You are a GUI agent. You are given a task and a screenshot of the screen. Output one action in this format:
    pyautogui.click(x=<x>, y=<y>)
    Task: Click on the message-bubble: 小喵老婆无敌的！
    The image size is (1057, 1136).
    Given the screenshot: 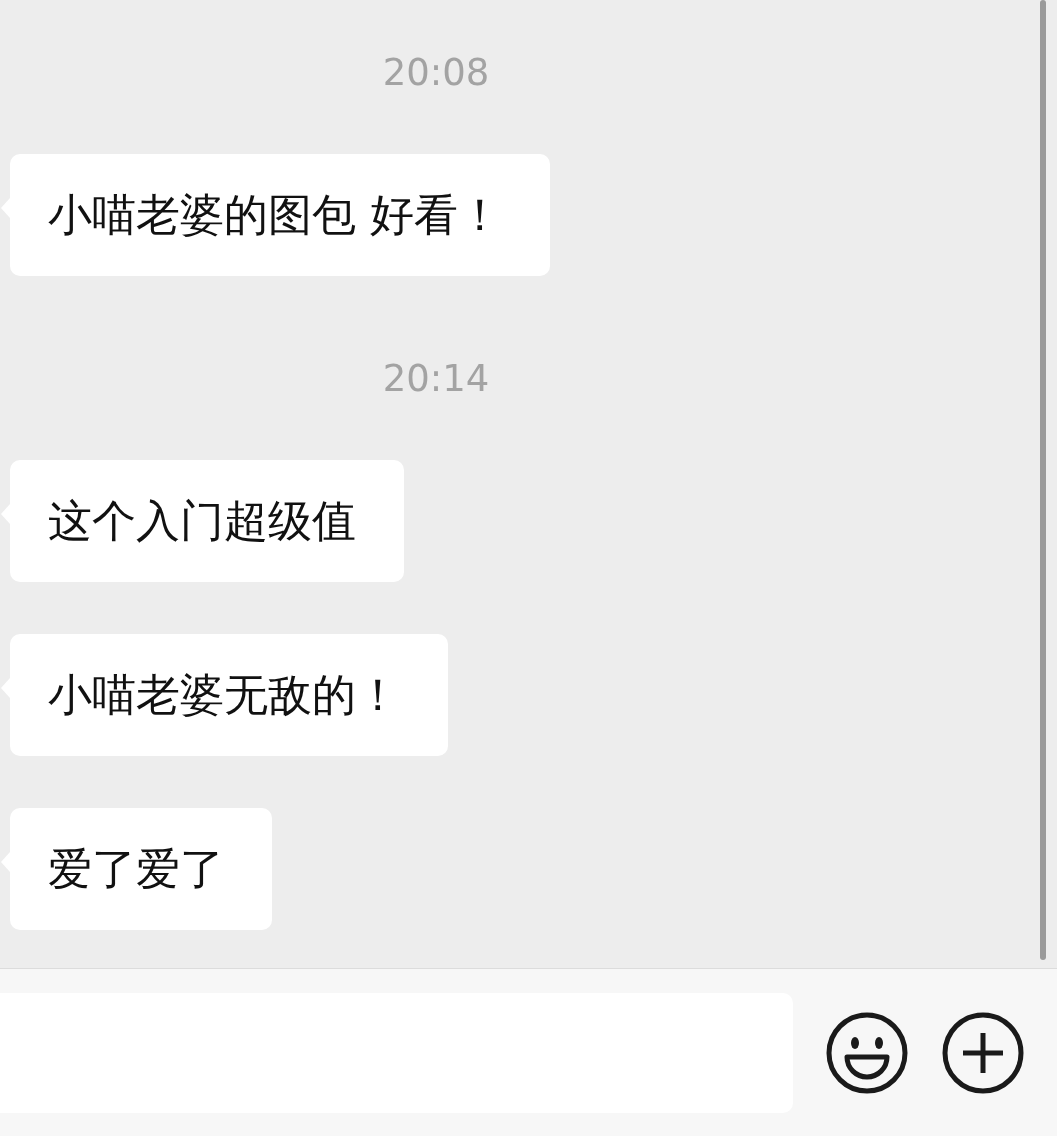 What is the action you would take?
    pyautogui.click(x=229, y=695)
    